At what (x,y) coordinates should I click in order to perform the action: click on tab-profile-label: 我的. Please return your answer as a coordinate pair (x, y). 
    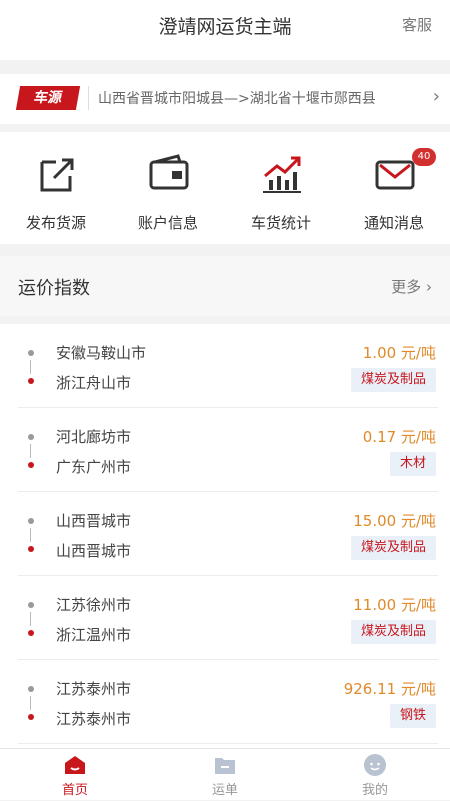
    Looking at the image, I should click on (374, 790).